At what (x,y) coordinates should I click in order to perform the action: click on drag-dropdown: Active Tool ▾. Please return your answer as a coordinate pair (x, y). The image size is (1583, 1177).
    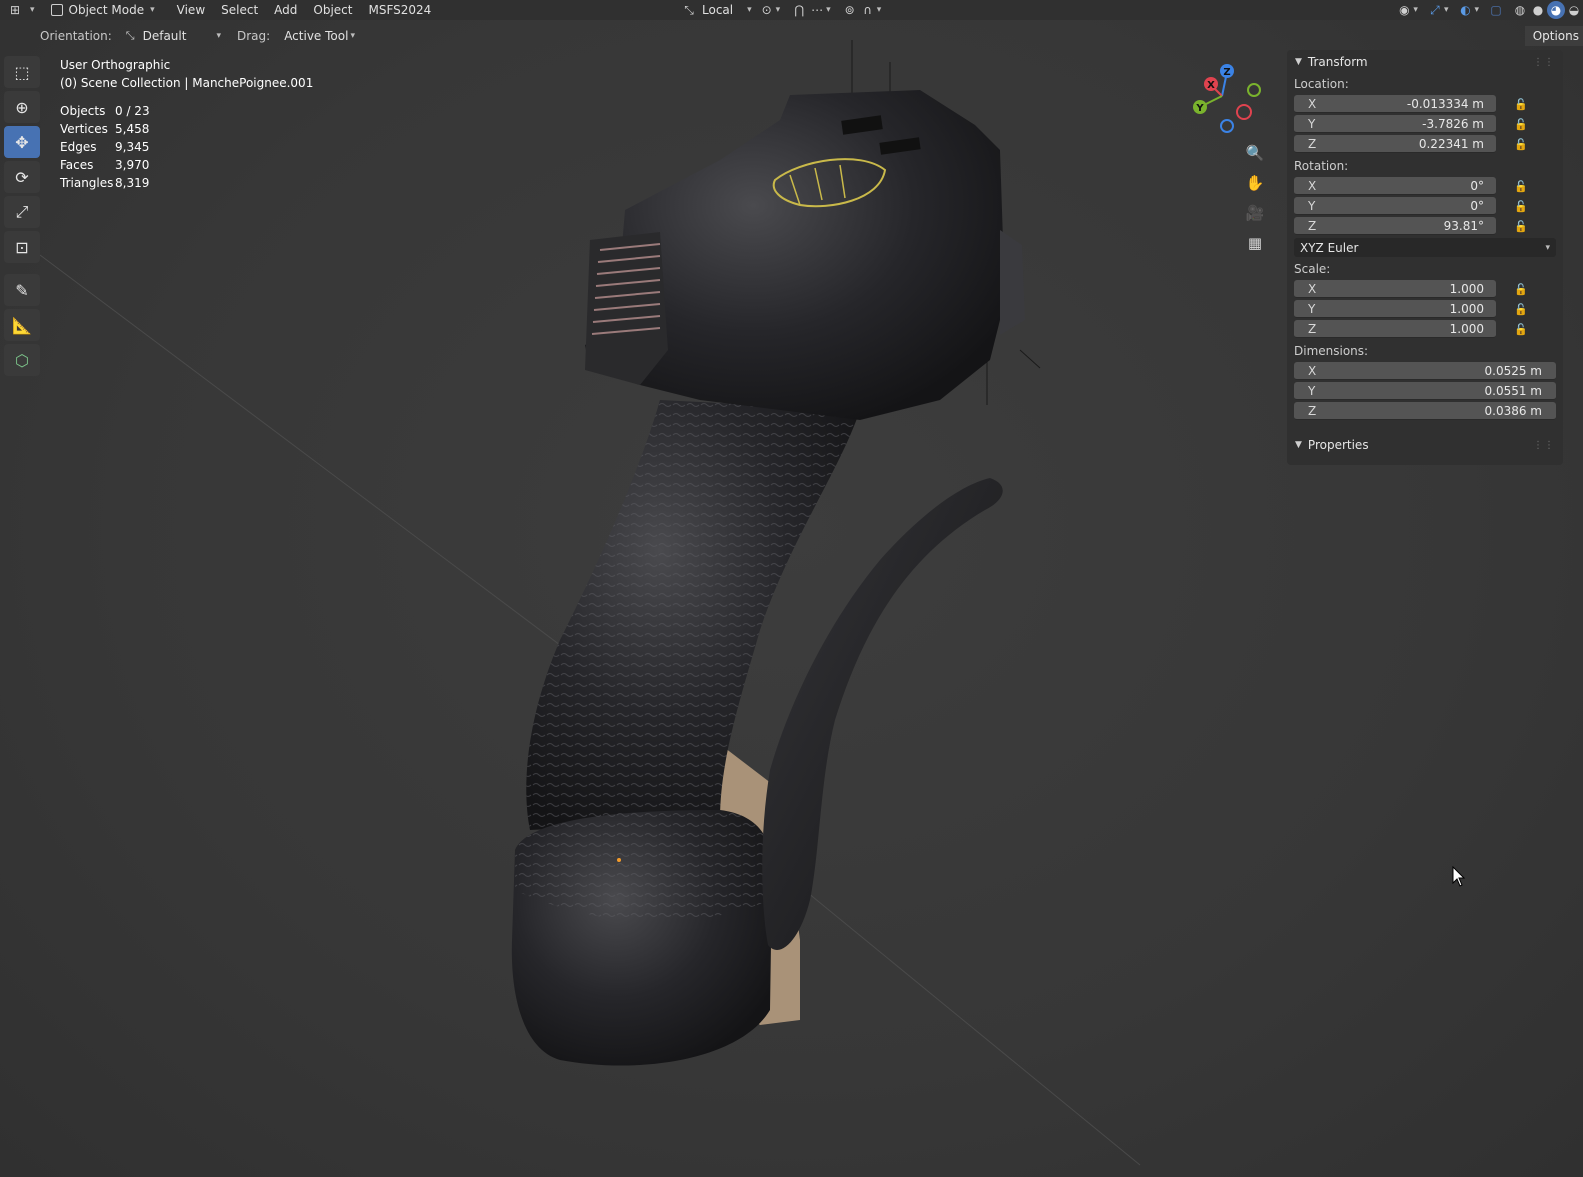
    Looking at the image, I should click on (319, 36).